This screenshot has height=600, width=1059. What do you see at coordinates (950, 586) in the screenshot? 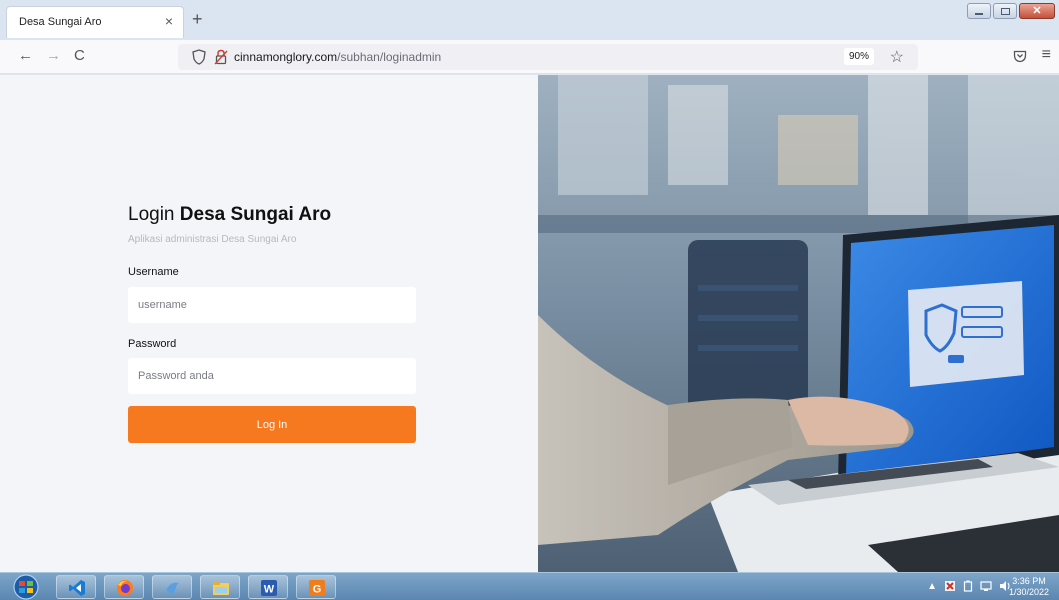
I see `action-center-flag-icon` at bounding box center [950, 586].